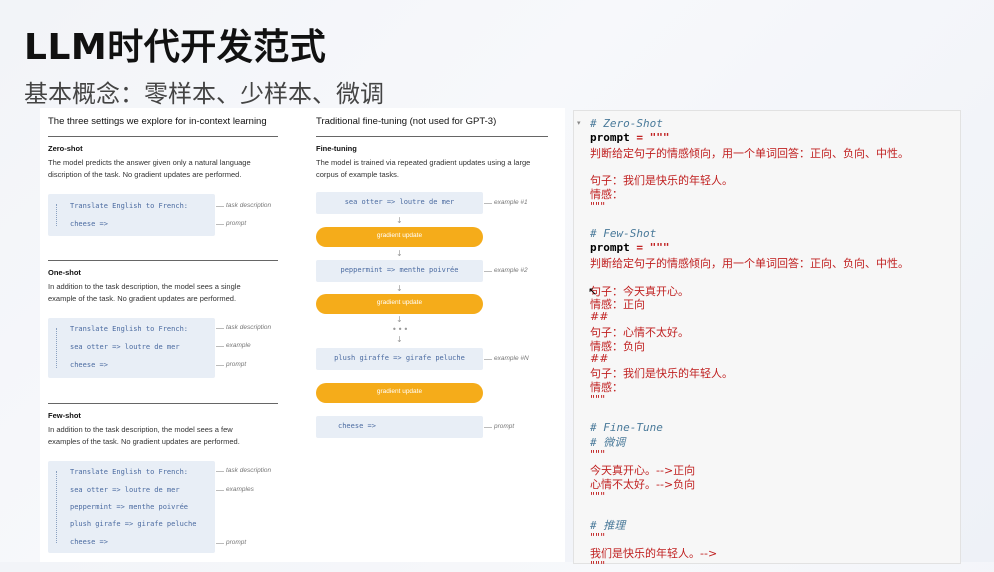  I want to click on code-line: plush girafe => girafe peluche, so click(133, 524).